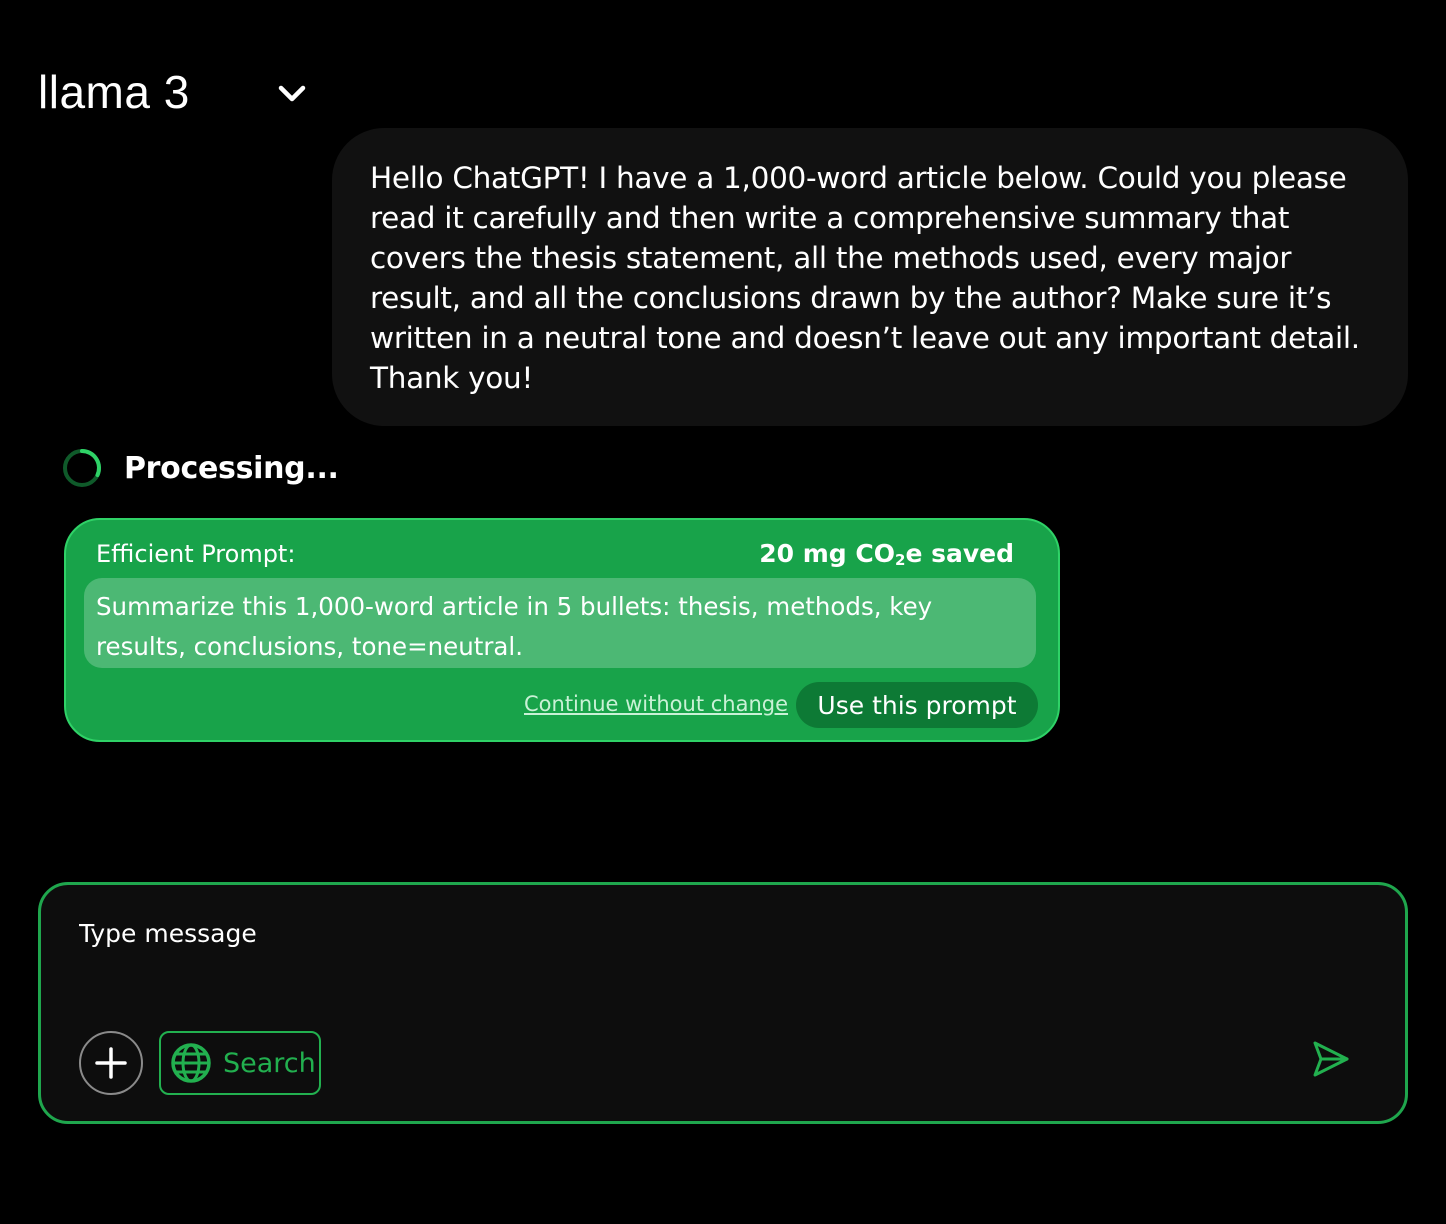 This screenshot has height=1224, width=1446. Describe the element at coordinates (827, 553) in the screenshot. I see `co2-savings-prefix: 20 mg CO` at that location.